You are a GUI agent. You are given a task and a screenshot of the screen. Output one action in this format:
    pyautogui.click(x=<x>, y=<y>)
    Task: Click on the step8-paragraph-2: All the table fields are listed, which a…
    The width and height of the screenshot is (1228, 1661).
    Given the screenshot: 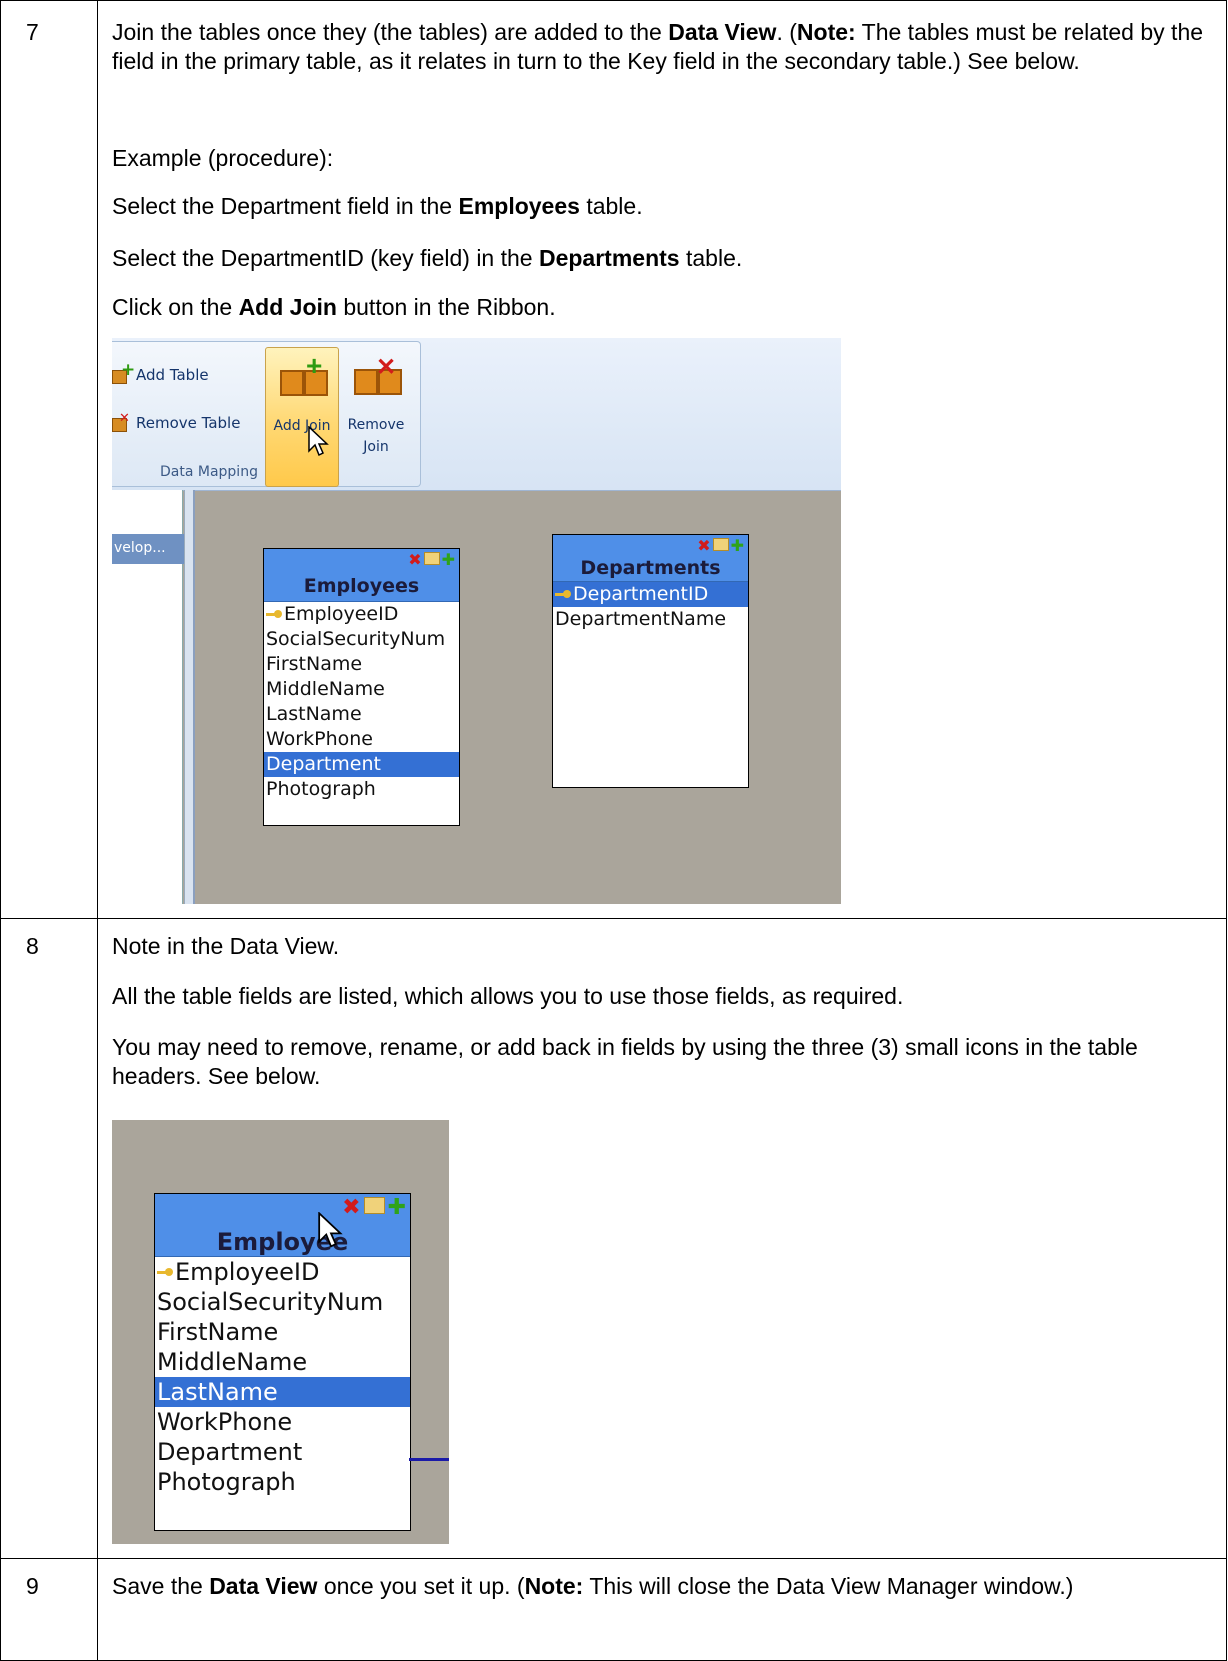 What is the action you would take?
    pyautogui.click(x=508, y=996)
    